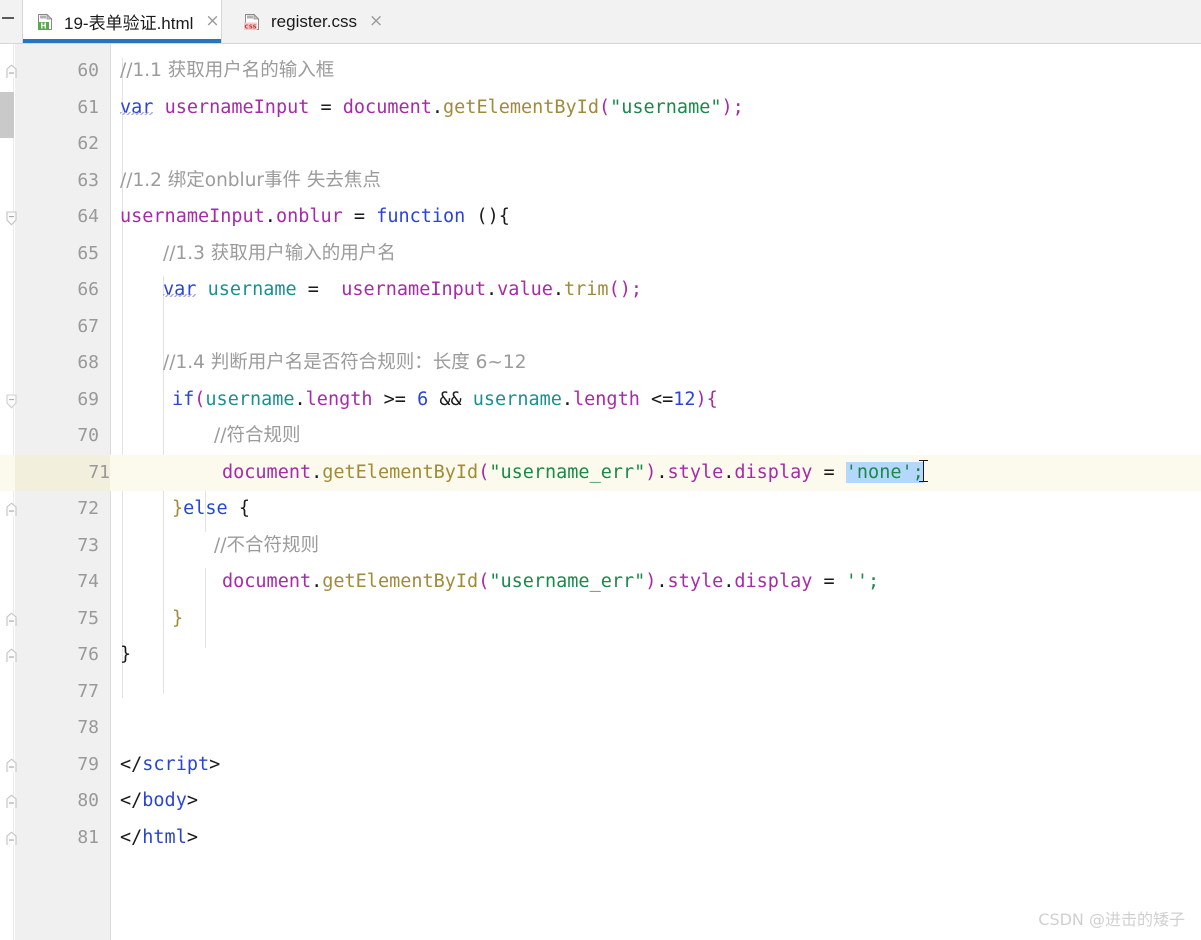 This screenshot has height=940, width=1201. I want to click on code-line-text: </script>, so click(660, 765).